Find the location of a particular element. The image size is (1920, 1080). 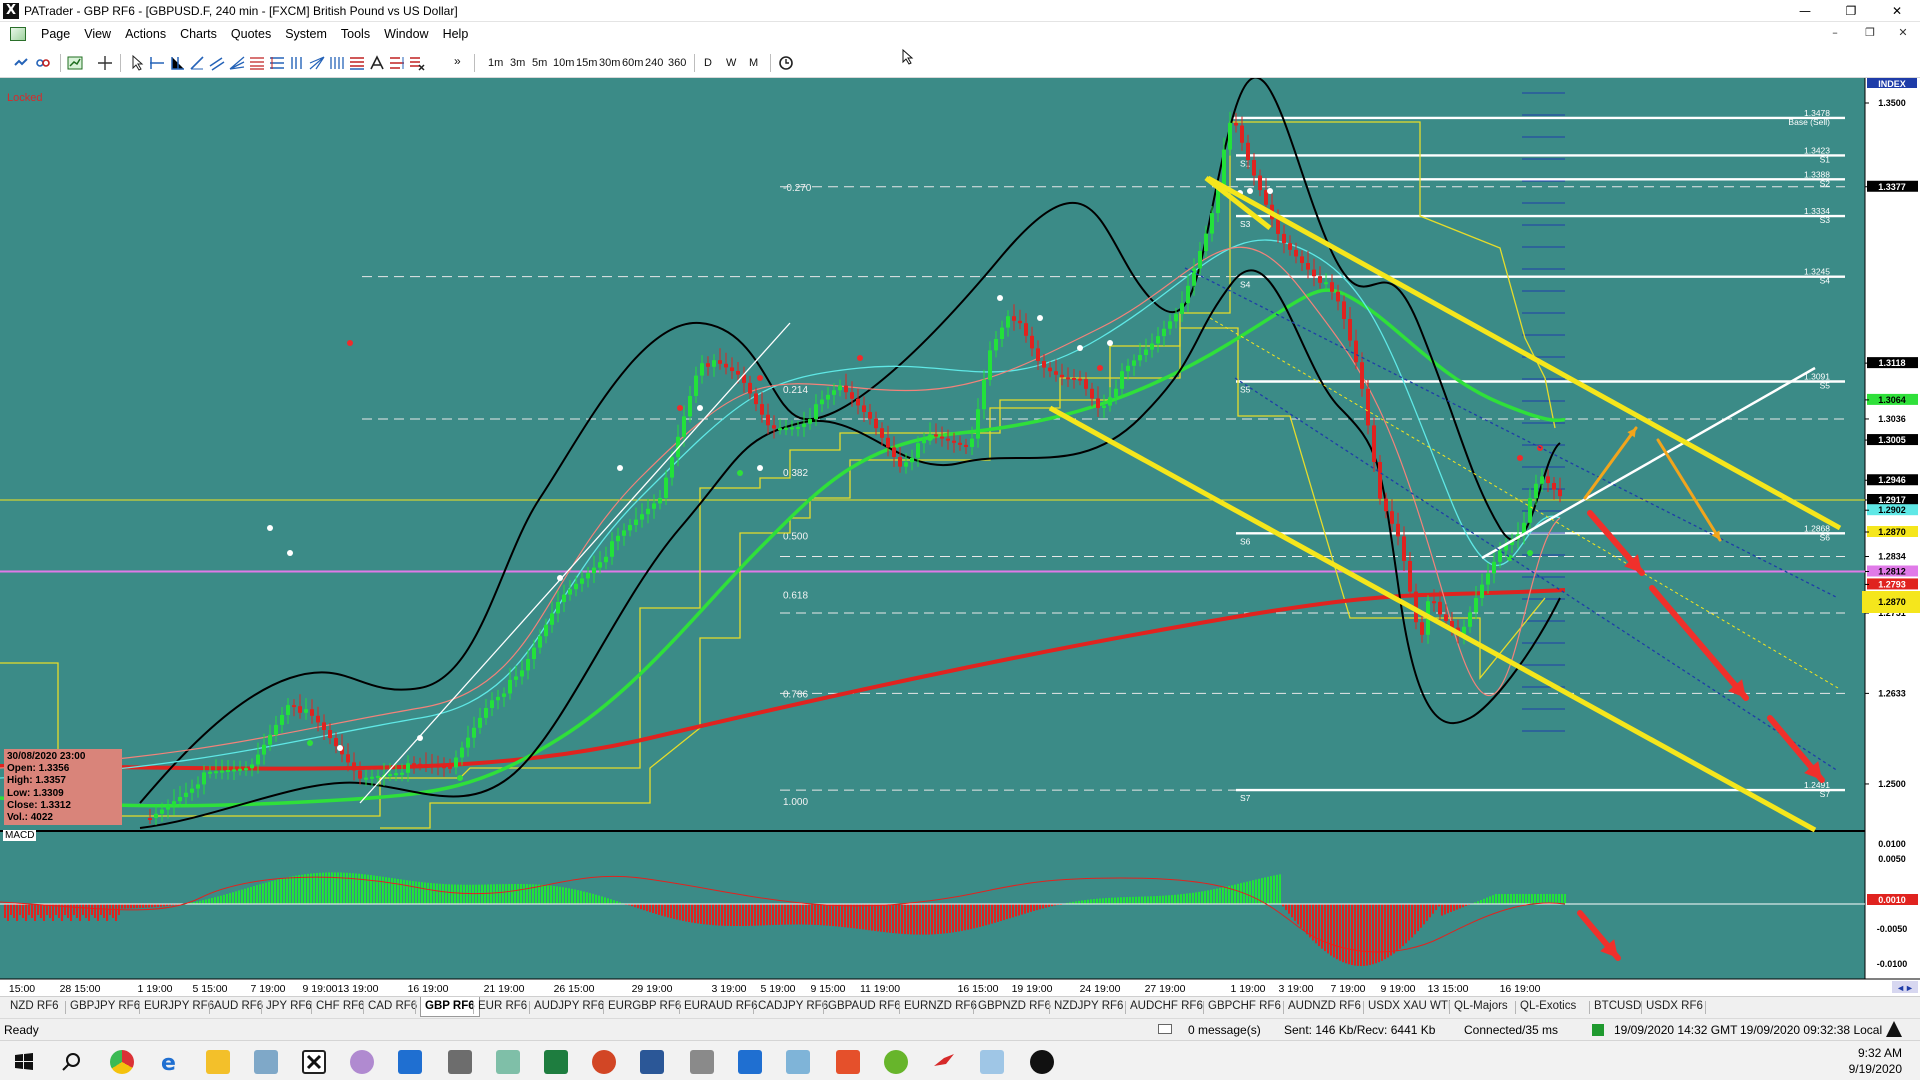

more-tools-button: » is located at coordinates (457, 61).